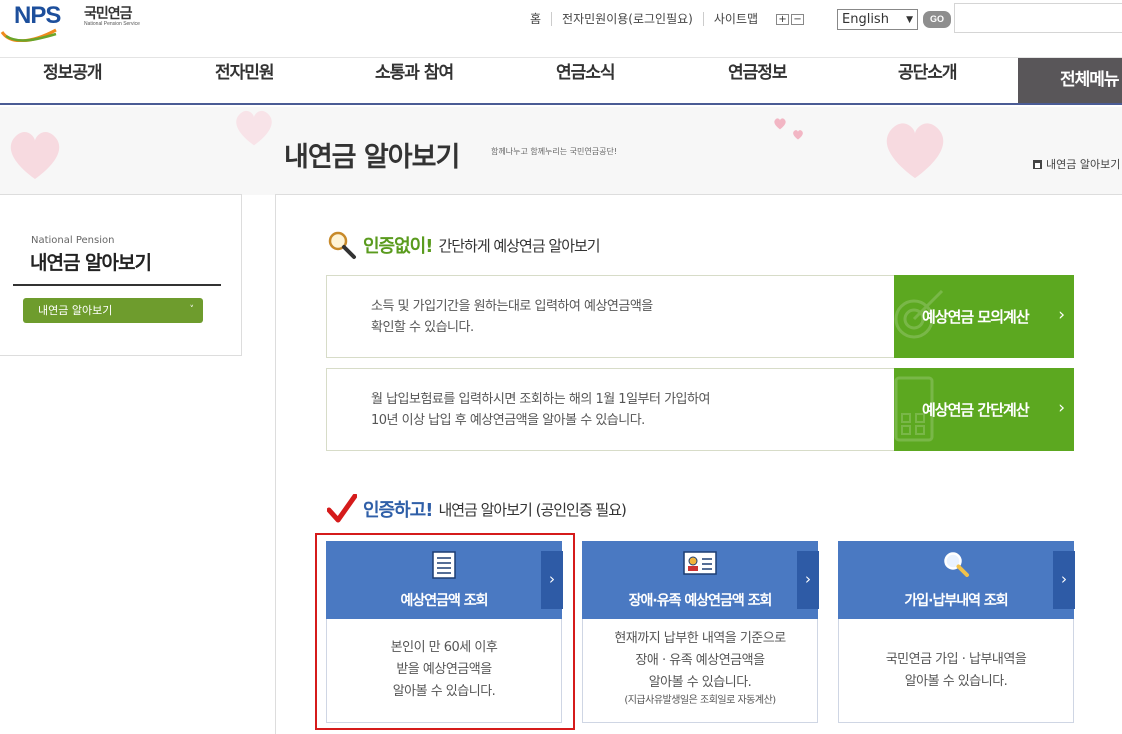  What do you see at coordinates (512, 317) in the screenshot?
I see `calc-mock-description: 소득 및 가입기간을 원하는대로 입력하여 예상연금액을 확인할 수 있습니다.` at bounding box center [512, 317].